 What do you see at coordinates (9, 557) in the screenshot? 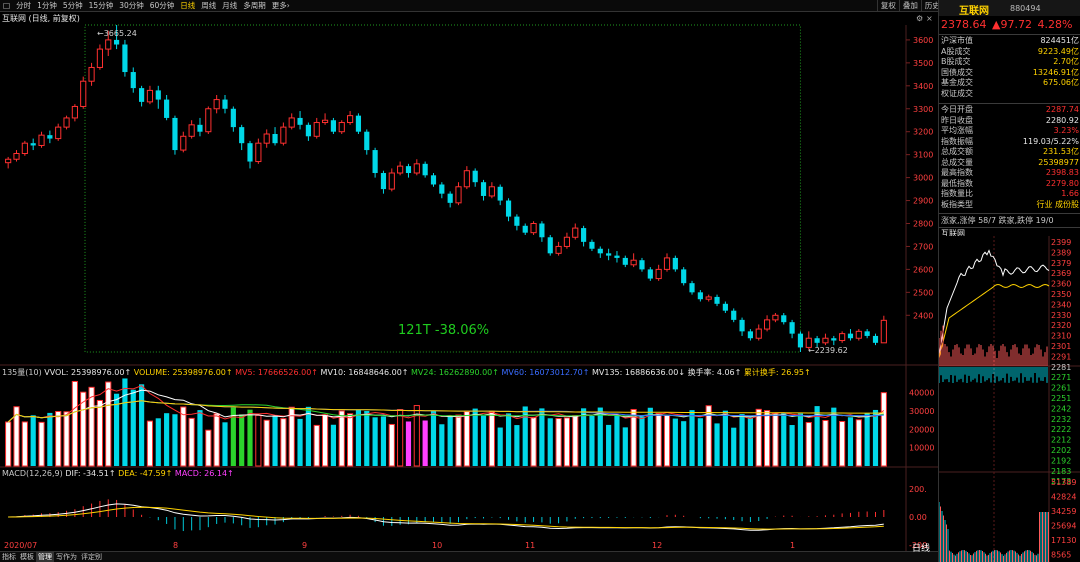
I see `indicator-tab: 指标` at bounding box center [9, 557].